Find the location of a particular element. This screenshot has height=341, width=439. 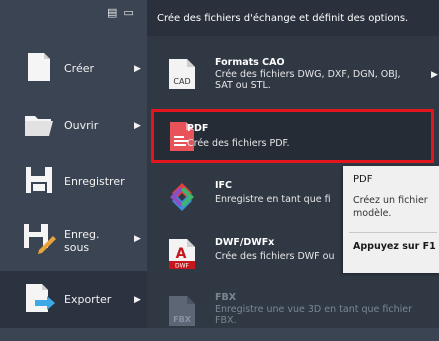

menu-item-exporter: Exporter ▶ is located at coordinates (73, 299).